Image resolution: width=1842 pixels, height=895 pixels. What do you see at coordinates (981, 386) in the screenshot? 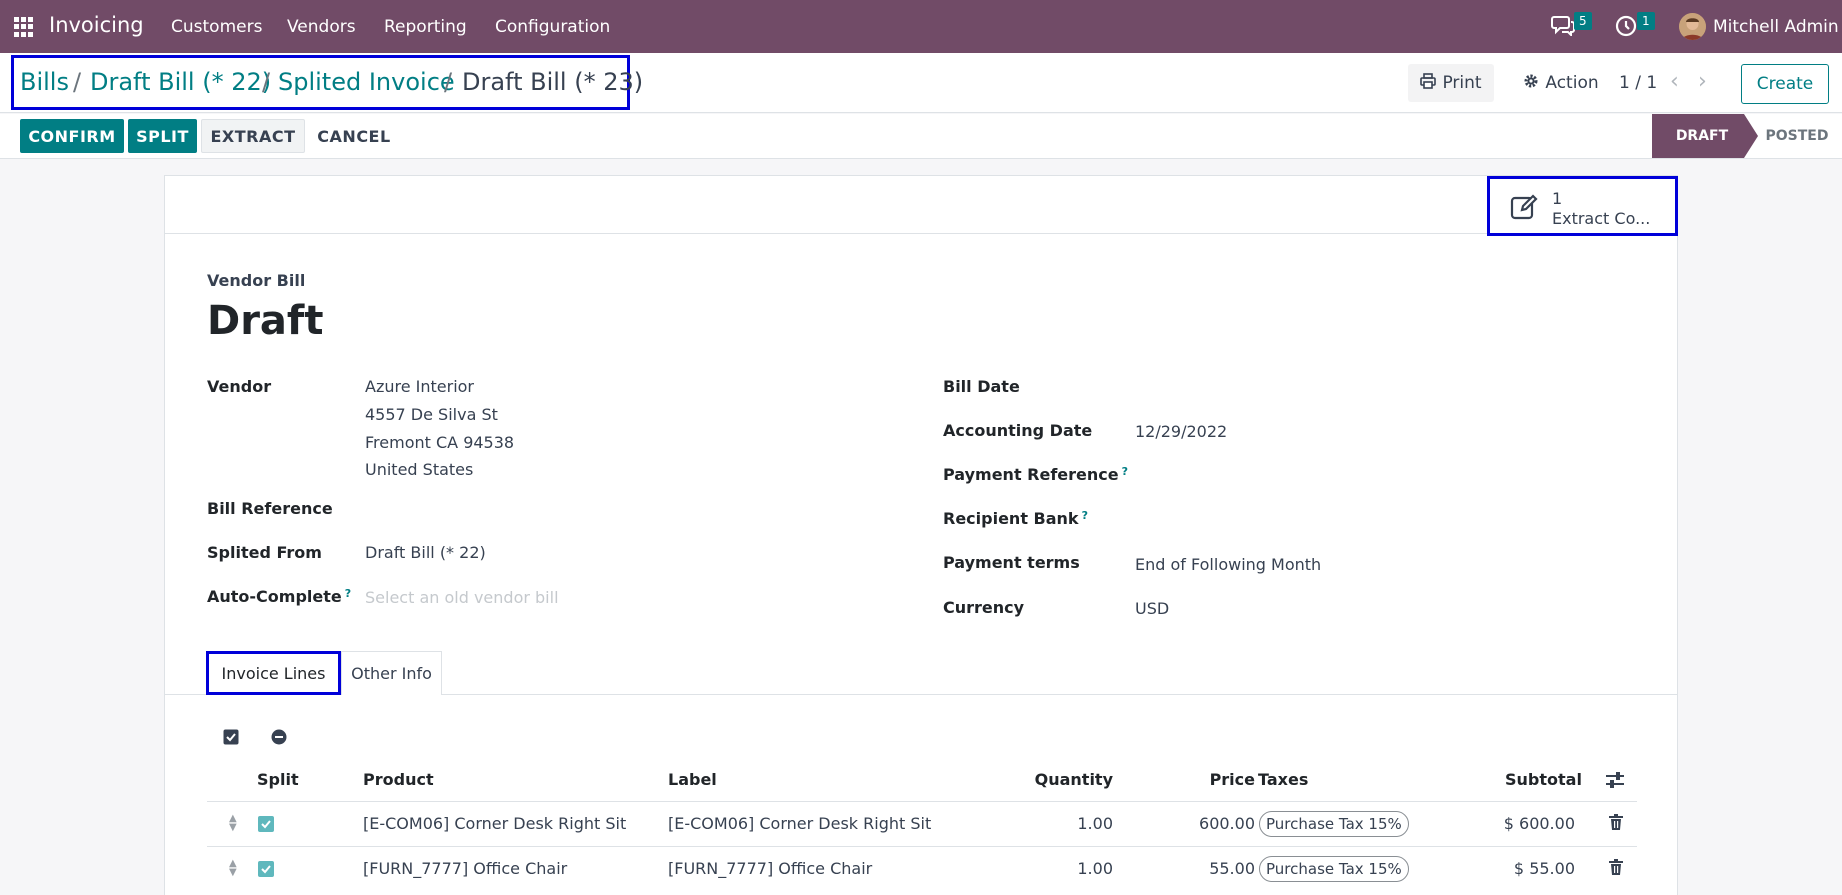
I see `bill-date-label: Bill Date` at bounding box center [981, 386].